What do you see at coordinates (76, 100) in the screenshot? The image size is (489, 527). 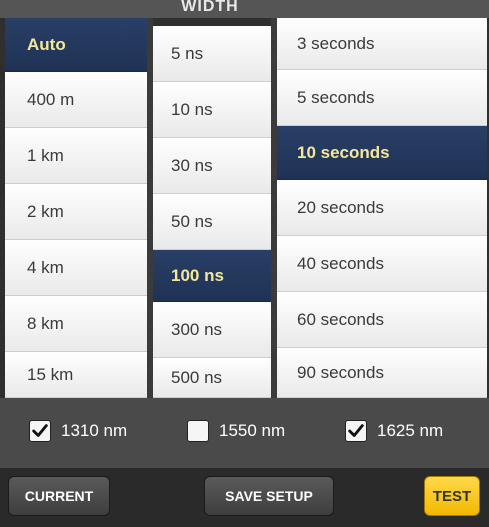 I see `range-option: 400 m` at bounding box center [76, 100].